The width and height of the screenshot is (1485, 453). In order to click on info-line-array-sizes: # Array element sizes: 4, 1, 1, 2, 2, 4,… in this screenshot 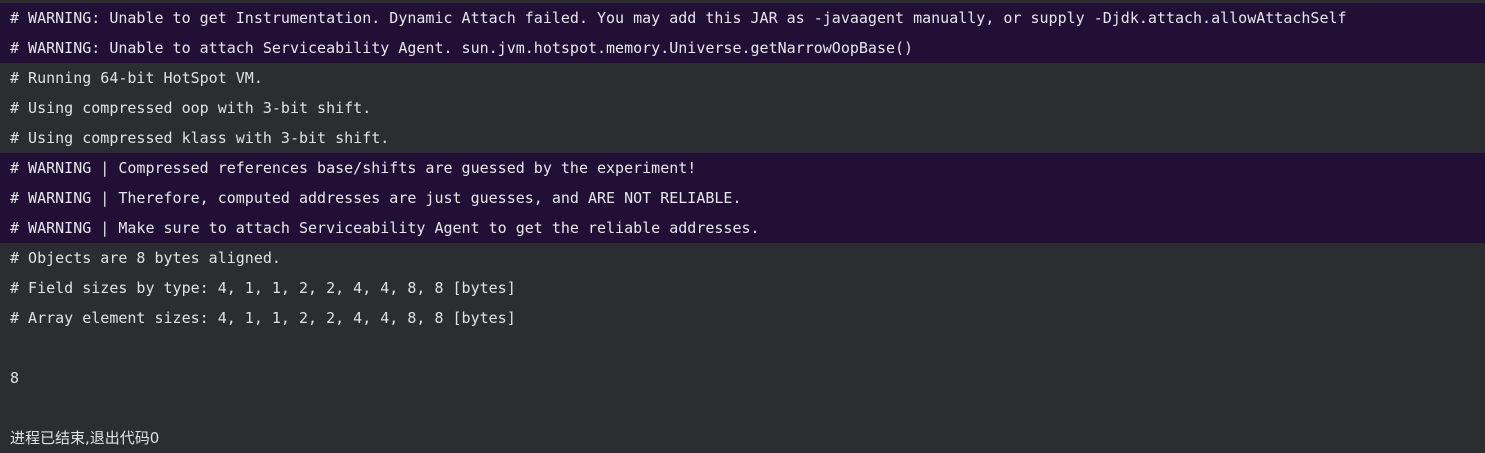, I will do `click(263, 318)`.